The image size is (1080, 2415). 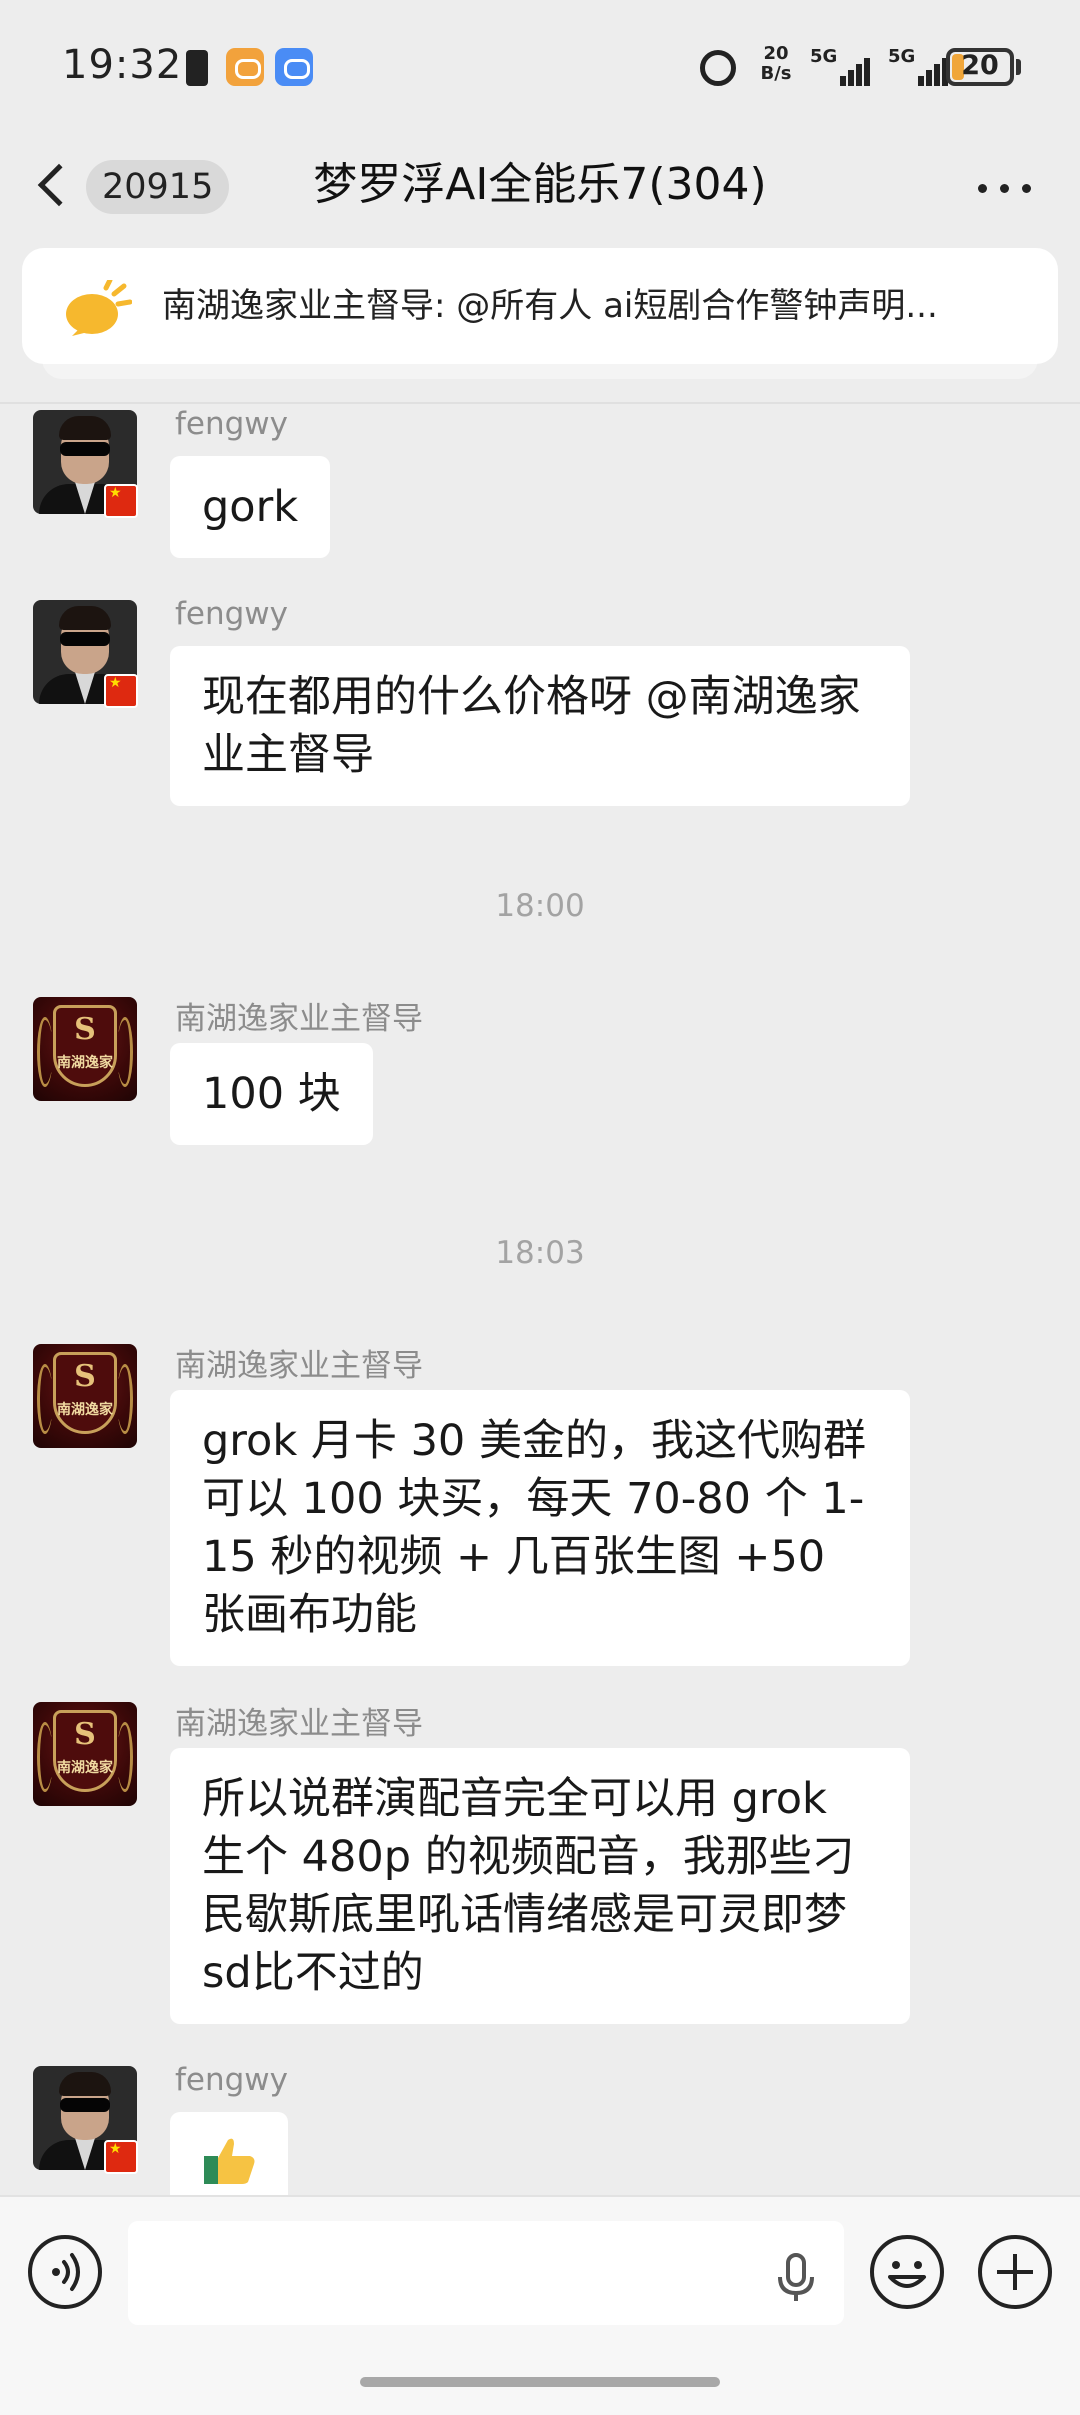 I want to click on battery-level: 20, so click(x=980, y=65).